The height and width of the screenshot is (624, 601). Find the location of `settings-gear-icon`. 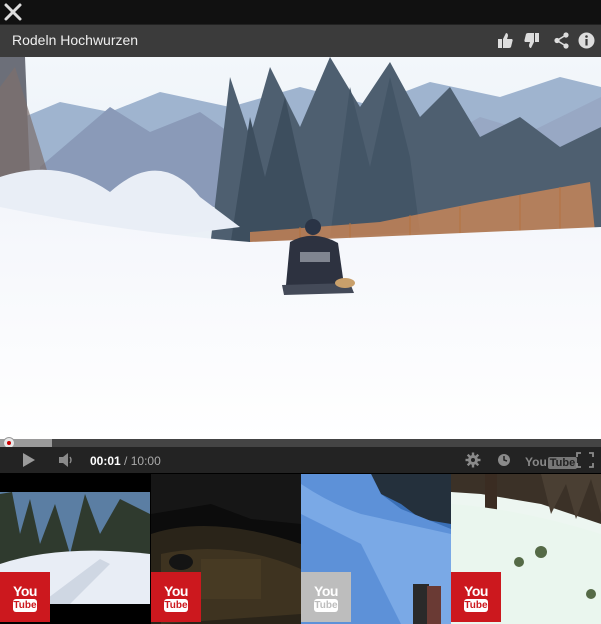

settings-gear-icon is located at coordinates (473, 460).